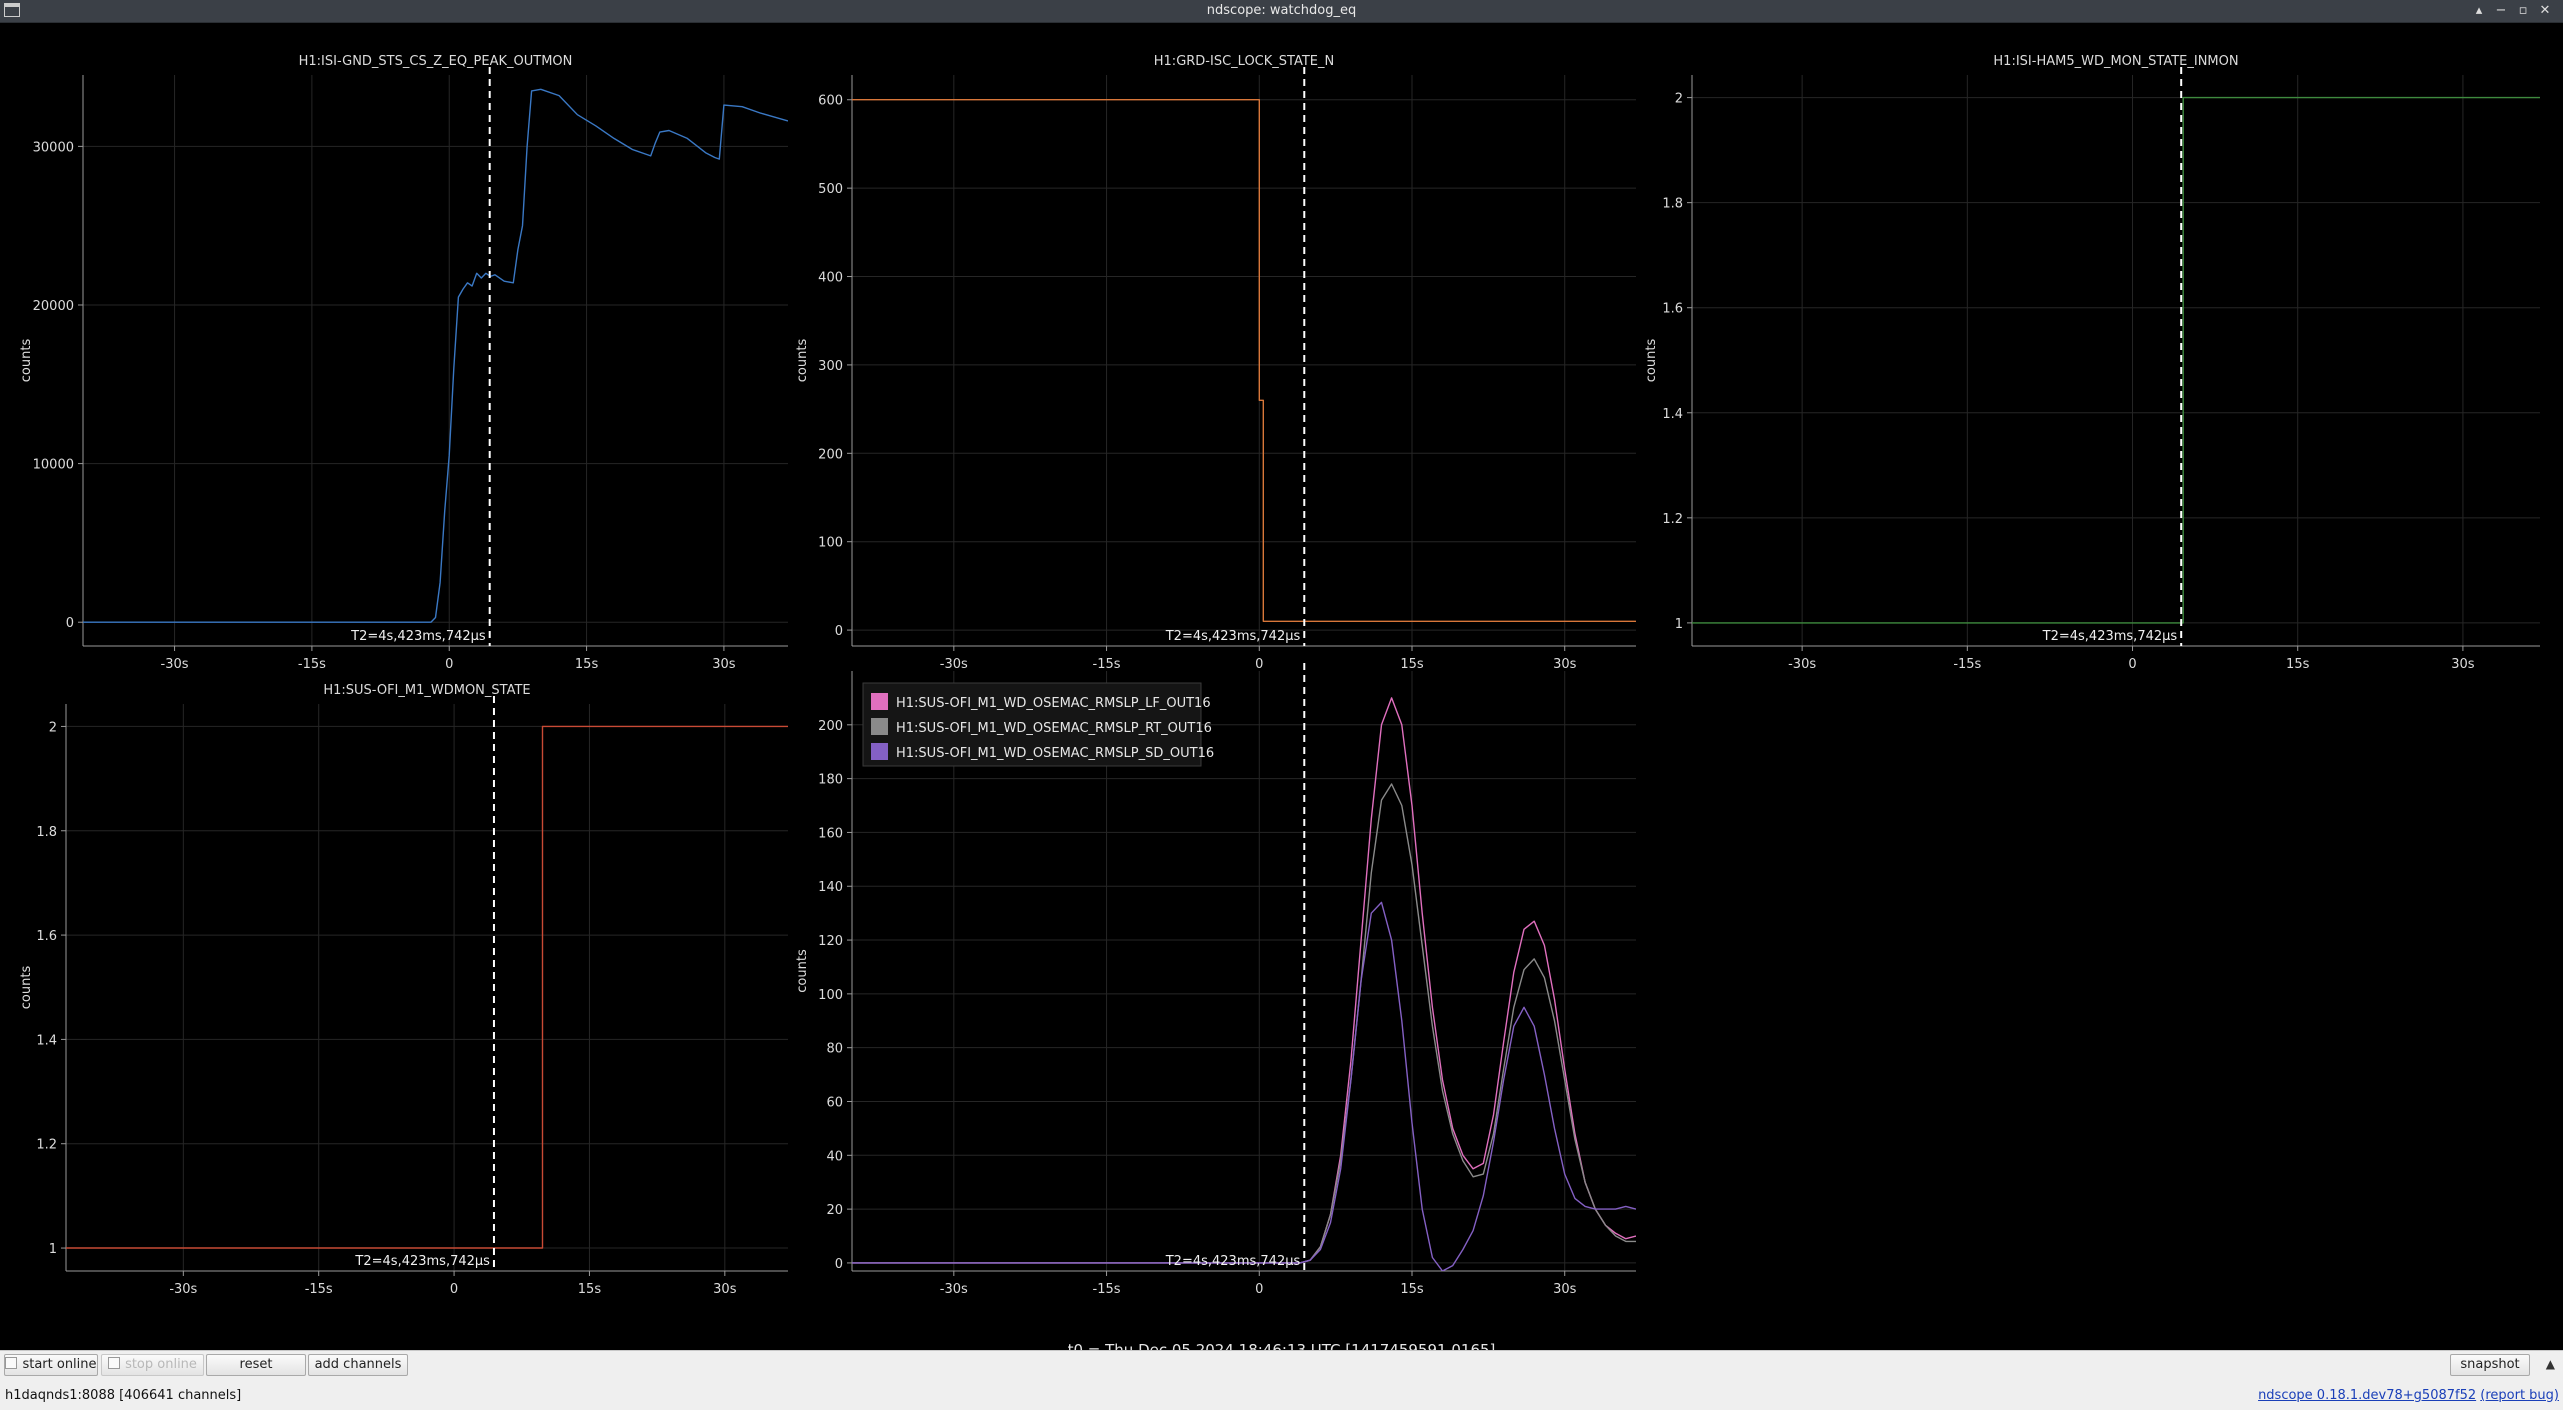 This screenshot has width=2563, height=1410. What do you see at coordinates (2519, 1395) in the screenshot?
I see `report-bug-link: (report bug)` at bounding box center [2519, 1395].